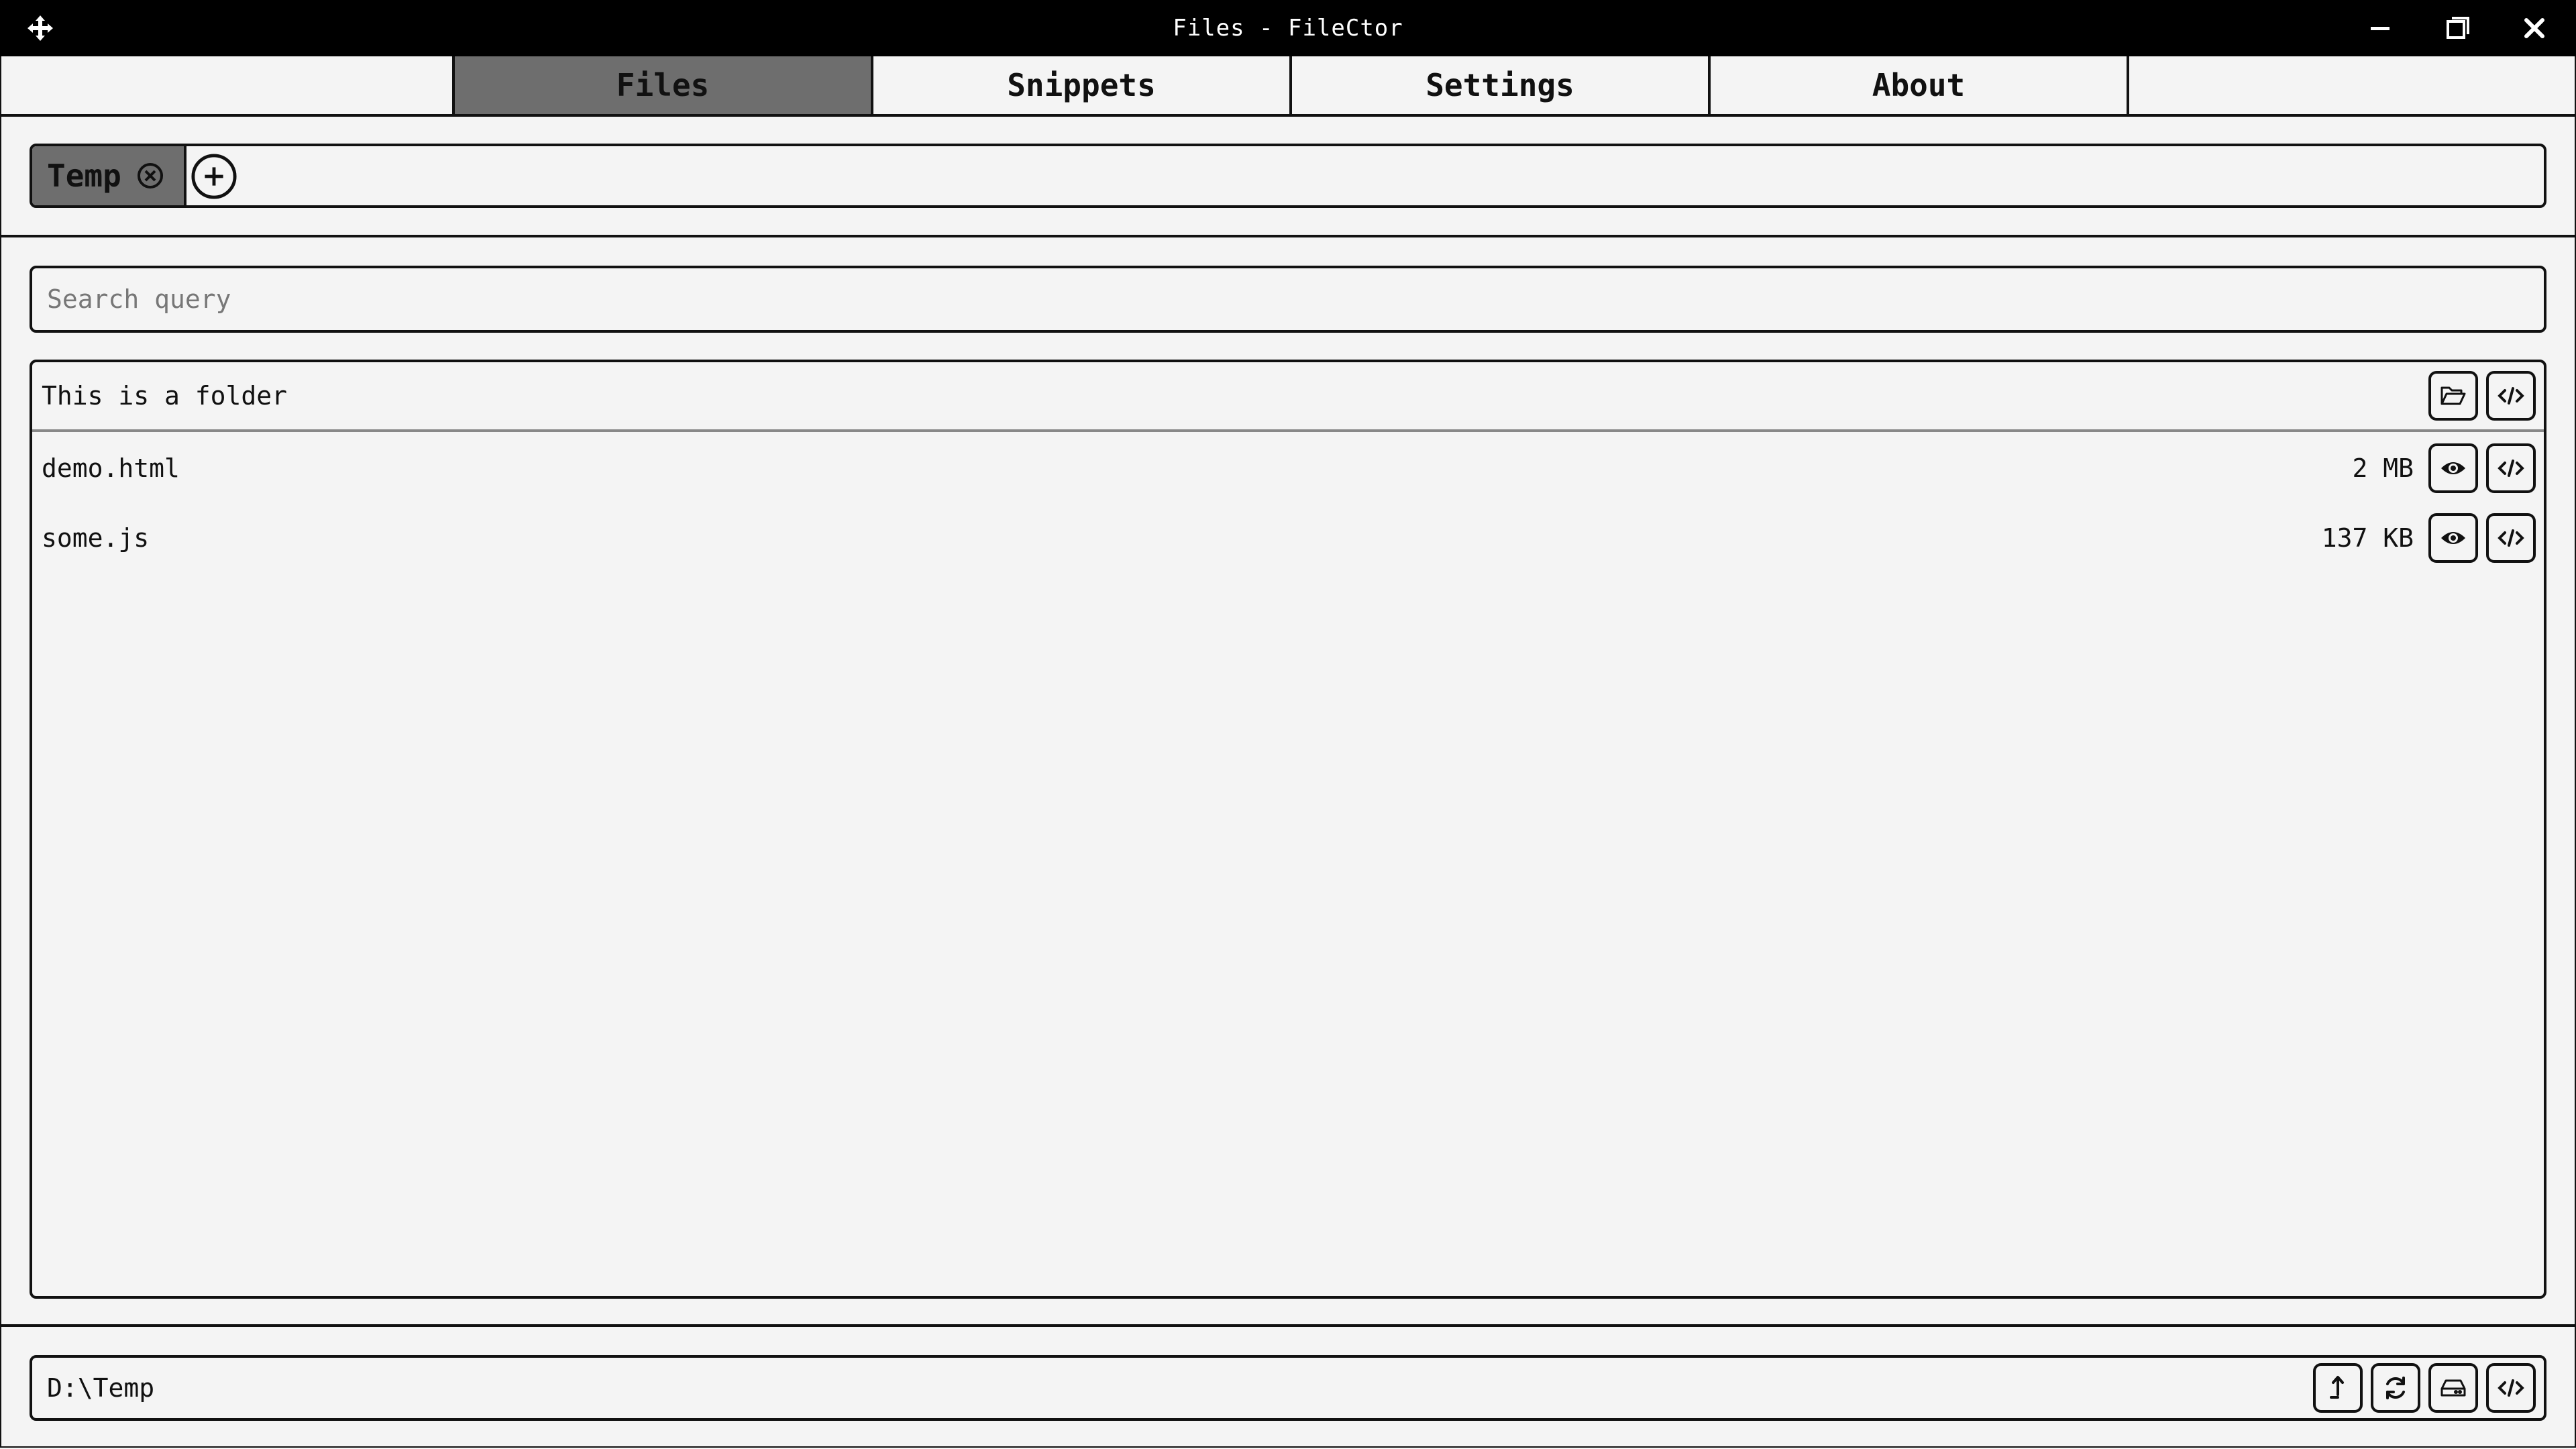  I want to click on window-title: Files - FileCtor, so click(1288, 28).